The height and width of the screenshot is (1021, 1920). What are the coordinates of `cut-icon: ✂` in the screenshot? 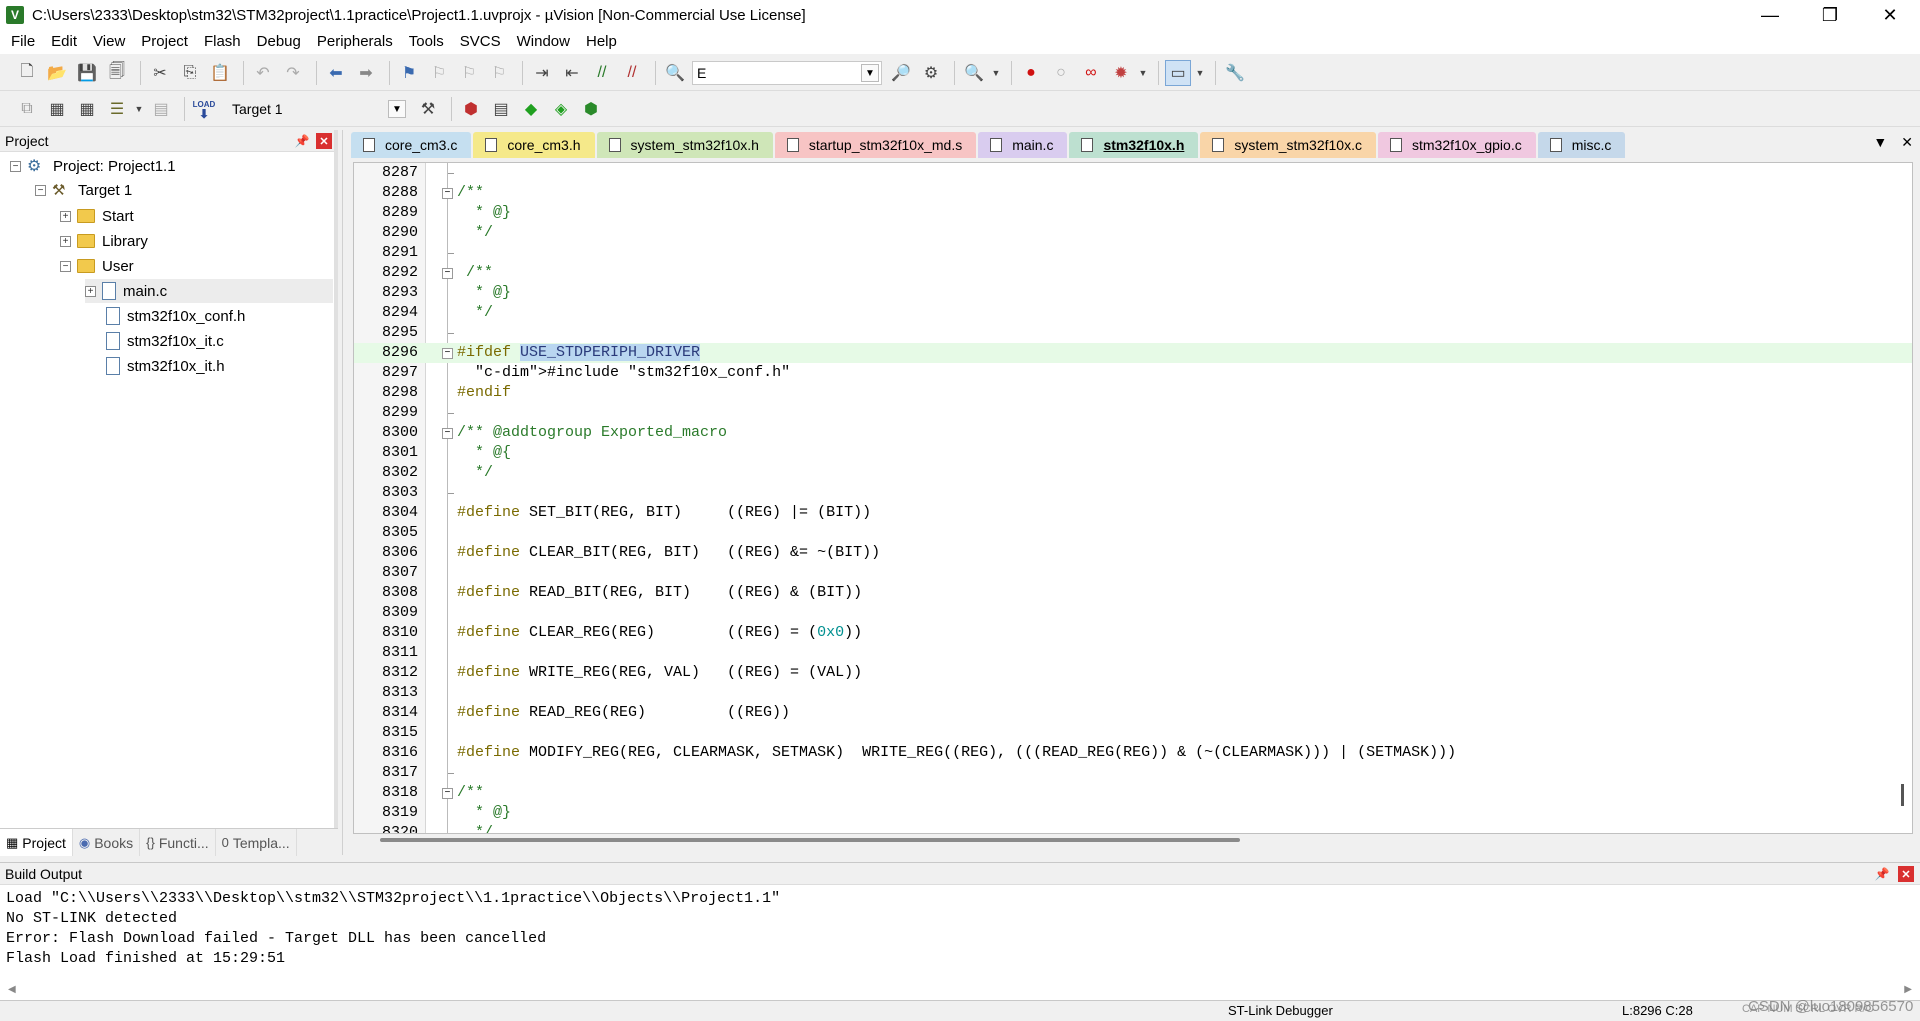 It's located at (160, 73).